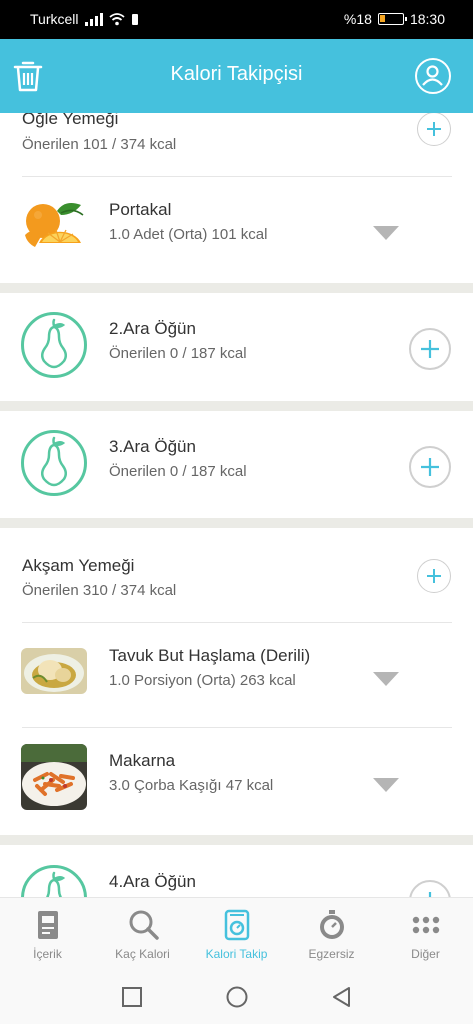 The image size is (473, 1024). What do you see at coordinates (47, 954) in the screenshot?
I see `nav-label: İçerik` at bounding box center [47, 954].